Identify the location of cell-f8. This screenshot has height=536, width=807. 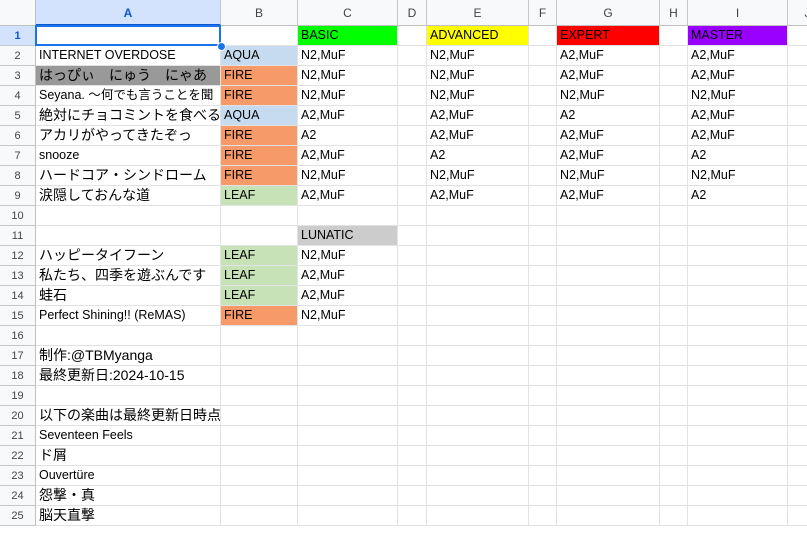
(543, 176).